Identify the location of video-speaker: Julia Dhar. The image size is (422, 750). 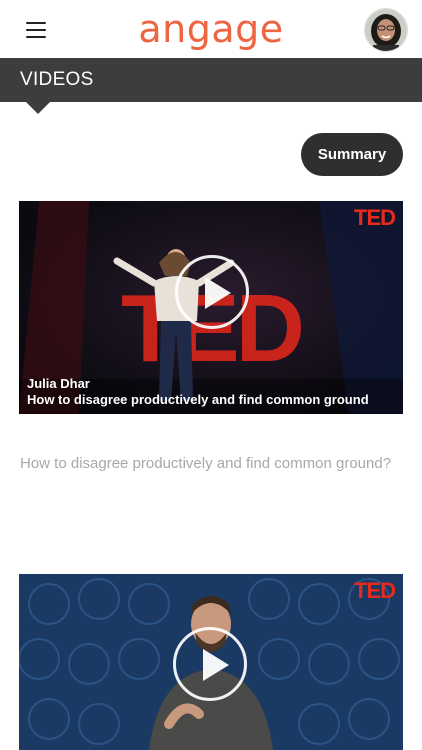
(58, 383).